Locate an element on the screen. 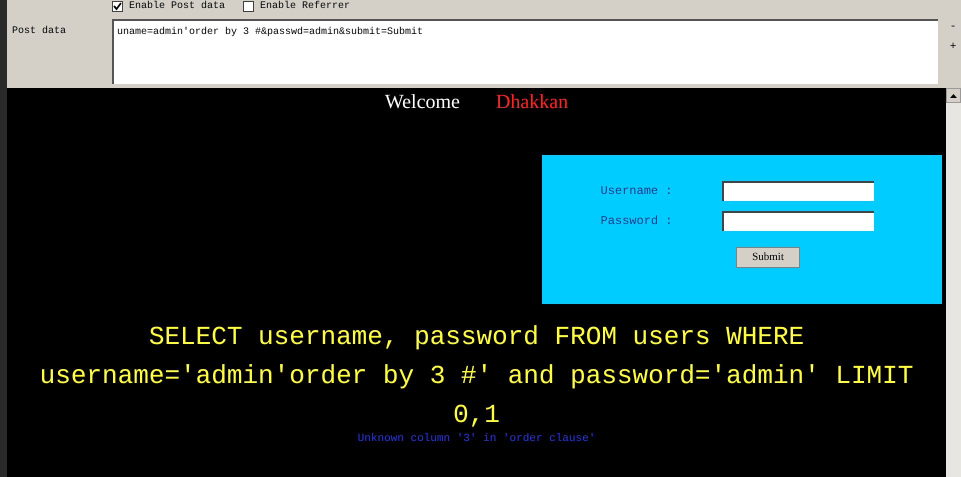 The width and height of the screenshot is (961, 477). scroll-up-button is located at coordinates (953, 95).